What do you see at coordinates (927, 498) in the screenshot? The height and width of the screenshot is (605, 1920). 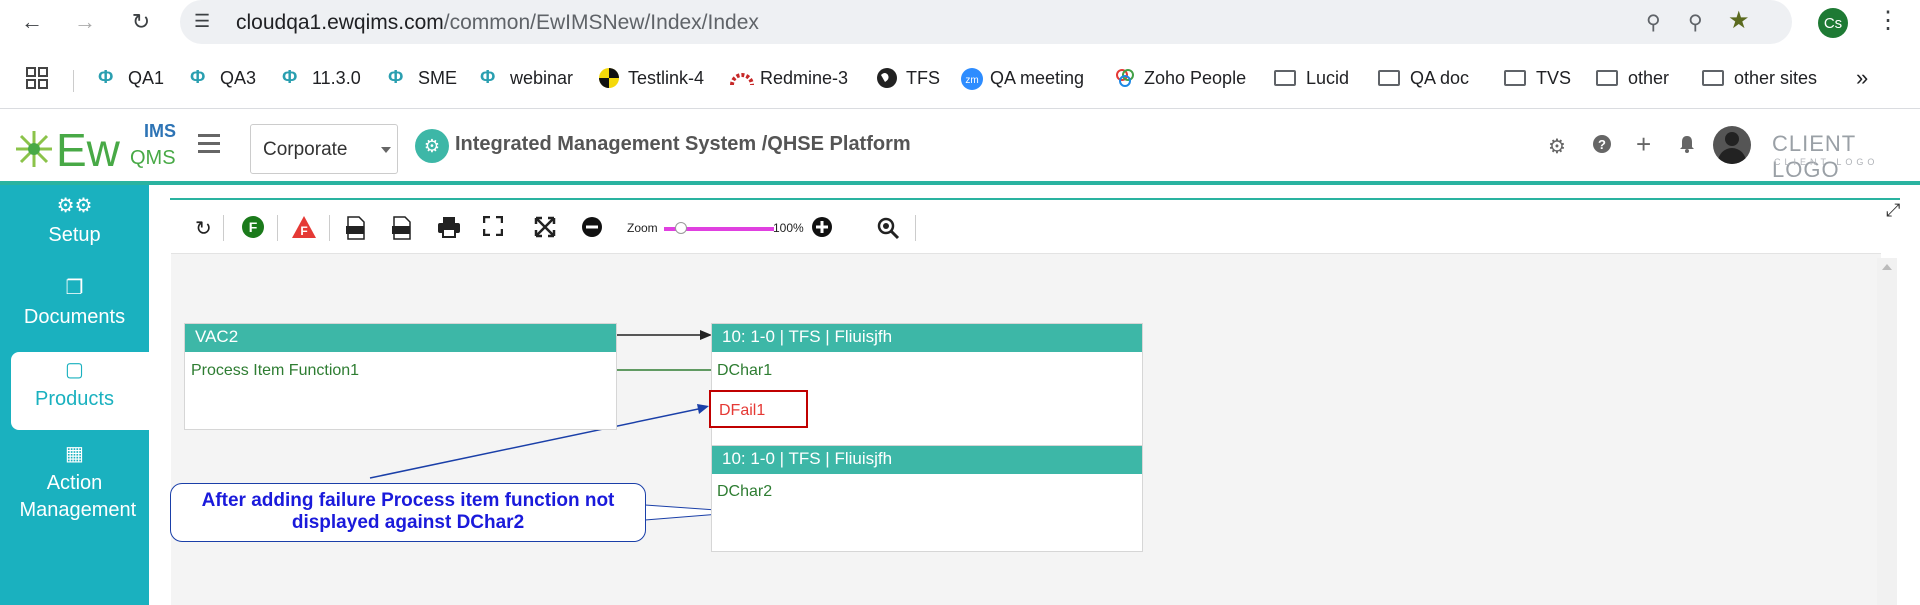 I see `characteristic-node: 10: 1-0 | TFS | Fliuisjfh` at bounding box center [927, 498].